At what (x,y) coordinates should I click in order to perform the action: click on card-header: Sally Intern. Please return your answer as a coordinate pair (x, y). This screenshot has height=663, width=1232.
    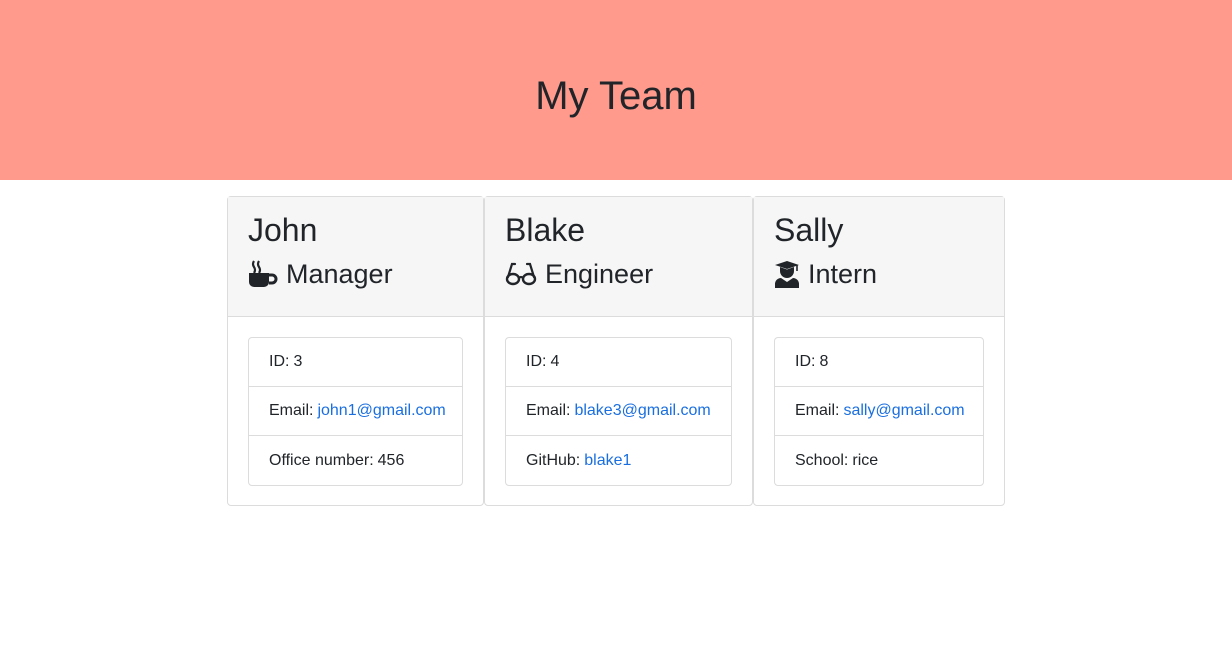
    Looking at the image, I should click on (879, 257).